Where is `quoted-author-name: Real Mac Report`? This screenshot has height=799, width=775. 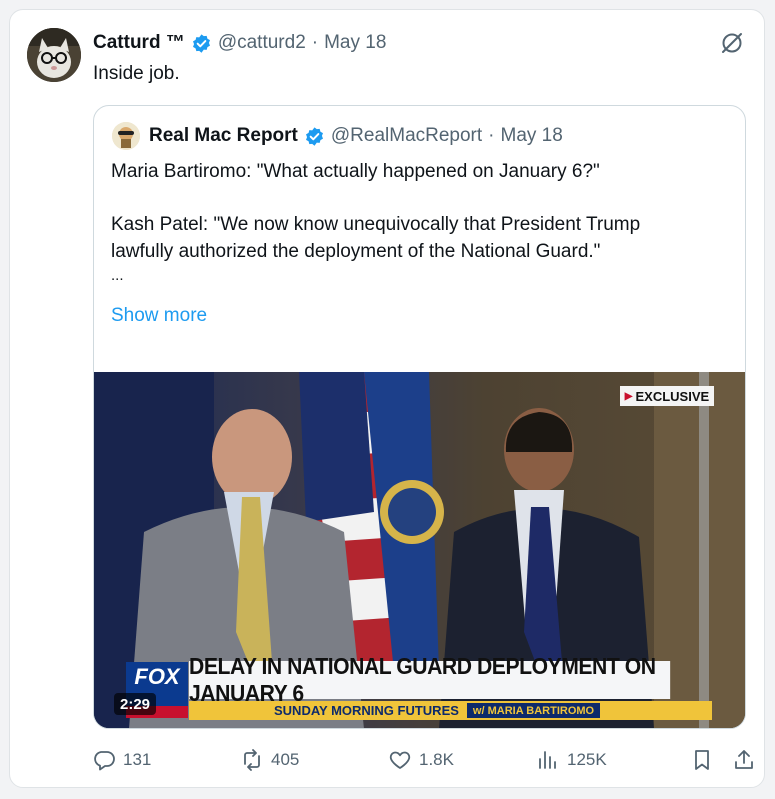
quoted-author-name: Real Mac Report is located at coordinates (223, 136).